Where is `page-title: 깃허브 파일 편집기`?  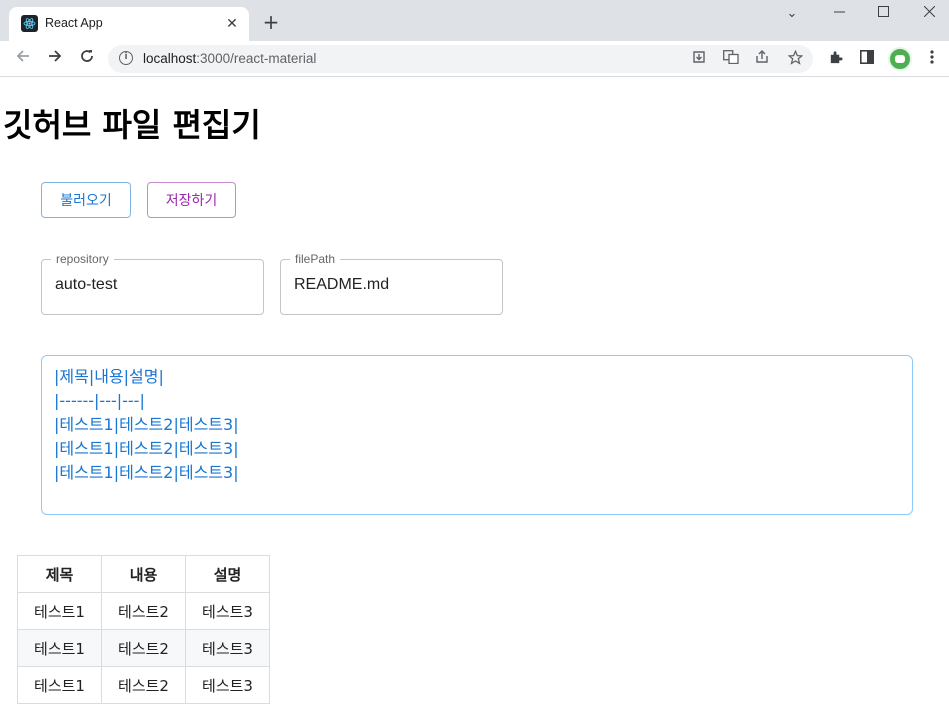
page-title: 깃허브 파일 편집기 is located at coordinates (132, 125).